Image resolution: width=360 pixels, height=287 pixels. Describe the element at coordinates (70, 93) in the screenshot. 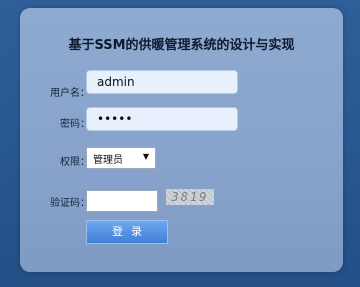

I see `username-label: 用户名：` at that location.